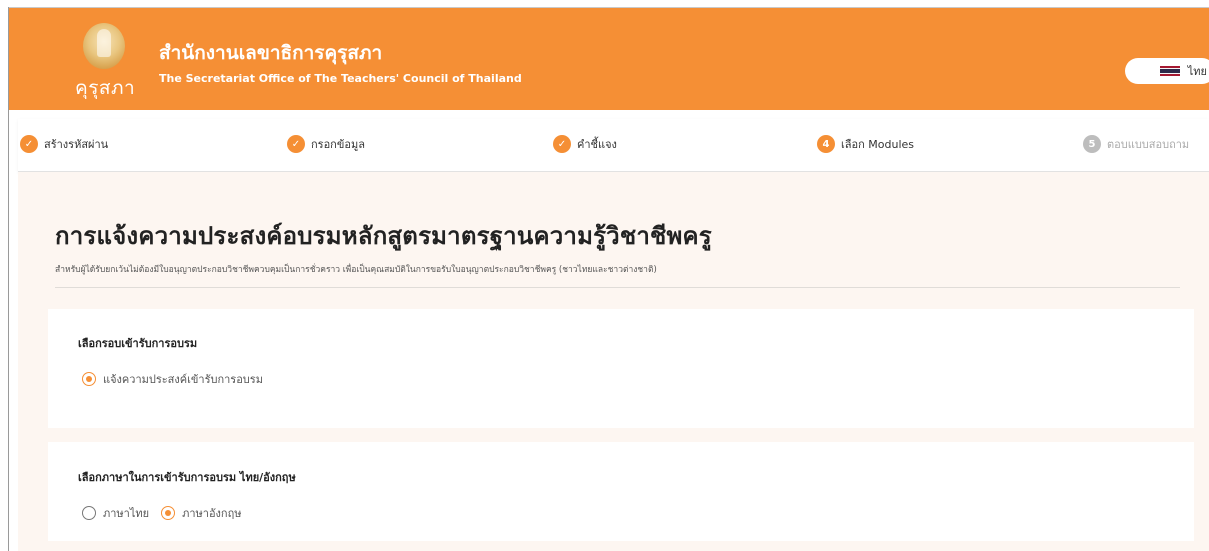  What do you see at coordinates (183, 379) in the screenshot?
I see `radio-label: แจ้งความประสงค์เข้ารับการอบรม` at bounding box center [183, 379].